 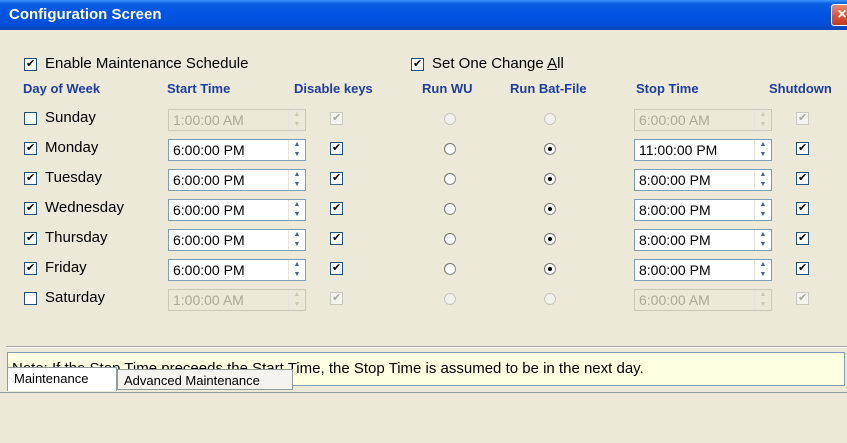 I want to click on stop-time-field-sunday: 6:00:00 AM ▲ ▼, so click(x=703, y=120).